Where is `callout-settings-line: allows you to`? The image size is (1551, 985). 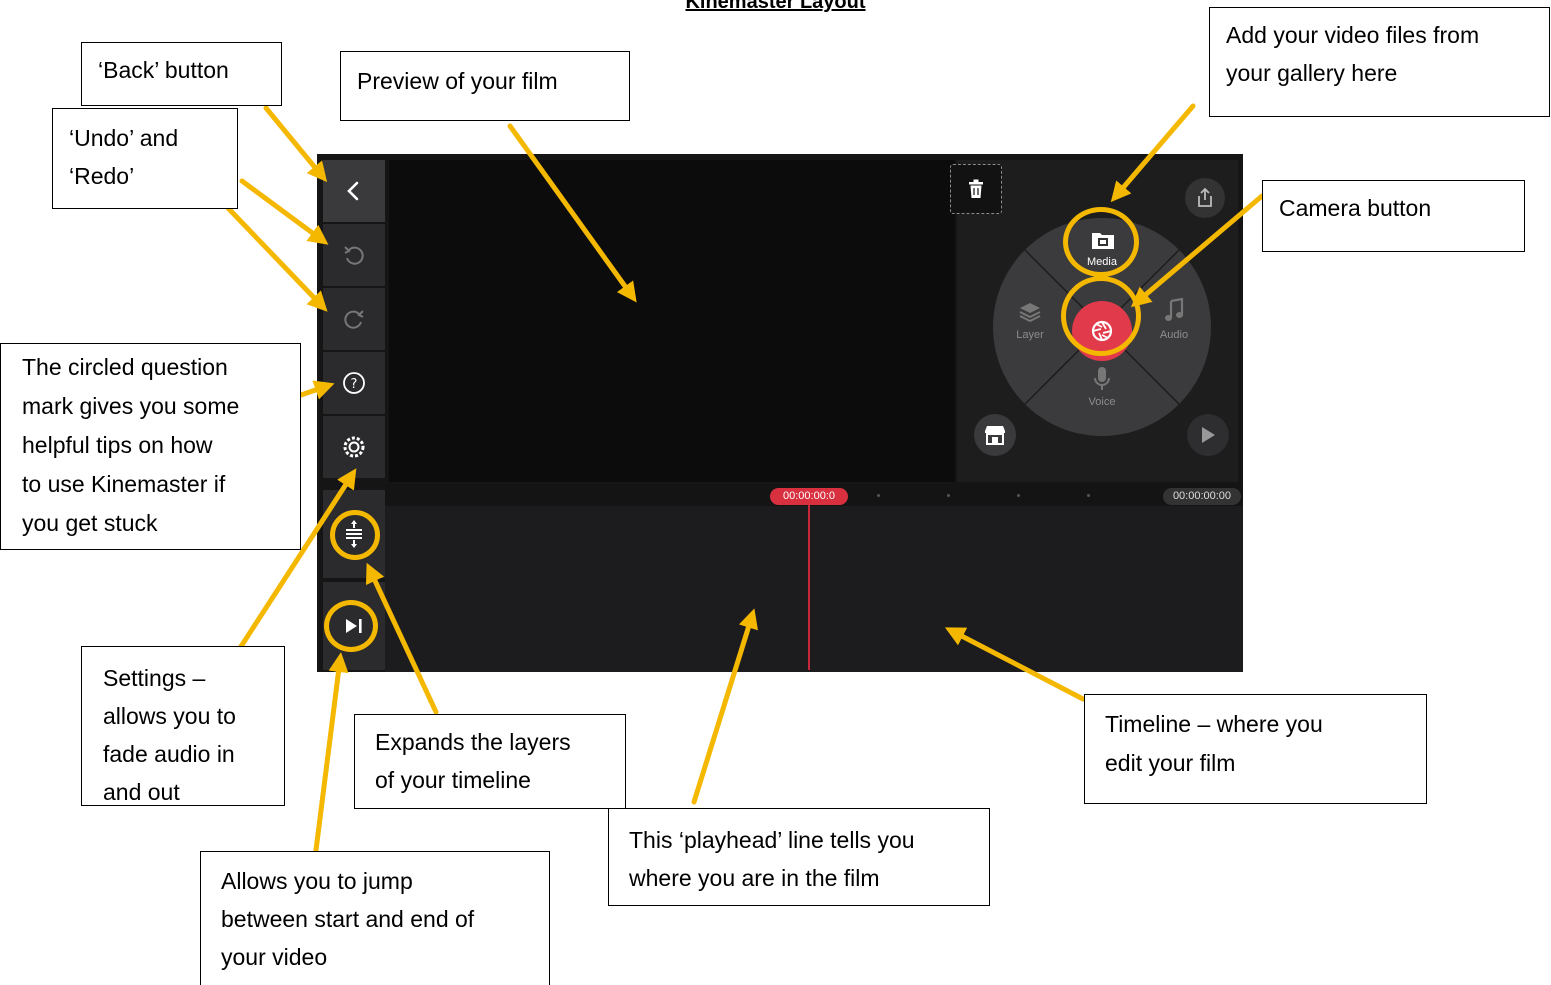
callout-settings-line: allows you to is located at coordinates (169, 716).